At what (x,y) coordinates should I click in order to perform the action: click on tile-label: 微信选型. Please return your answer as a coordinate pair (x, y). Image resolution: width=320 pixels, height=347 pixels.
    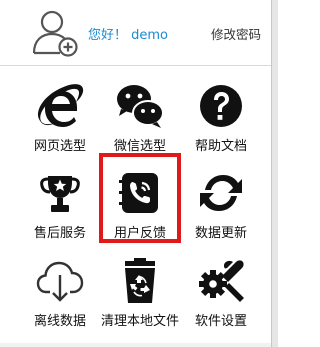
    Looking at the image, I should click on (139, 146).